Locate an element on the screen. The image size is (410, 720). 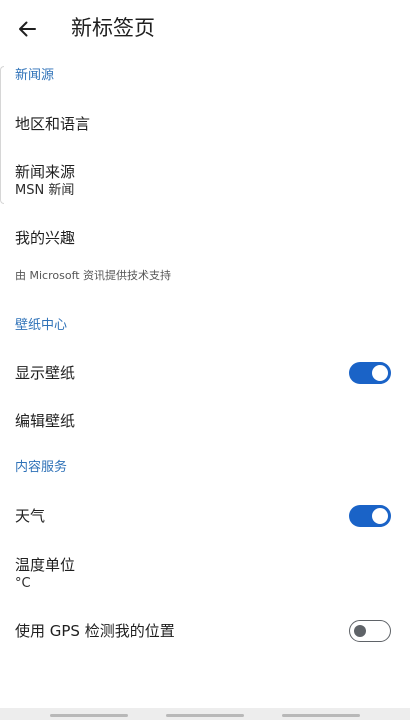
system-nav-bar is located at coordinates (205, 714).